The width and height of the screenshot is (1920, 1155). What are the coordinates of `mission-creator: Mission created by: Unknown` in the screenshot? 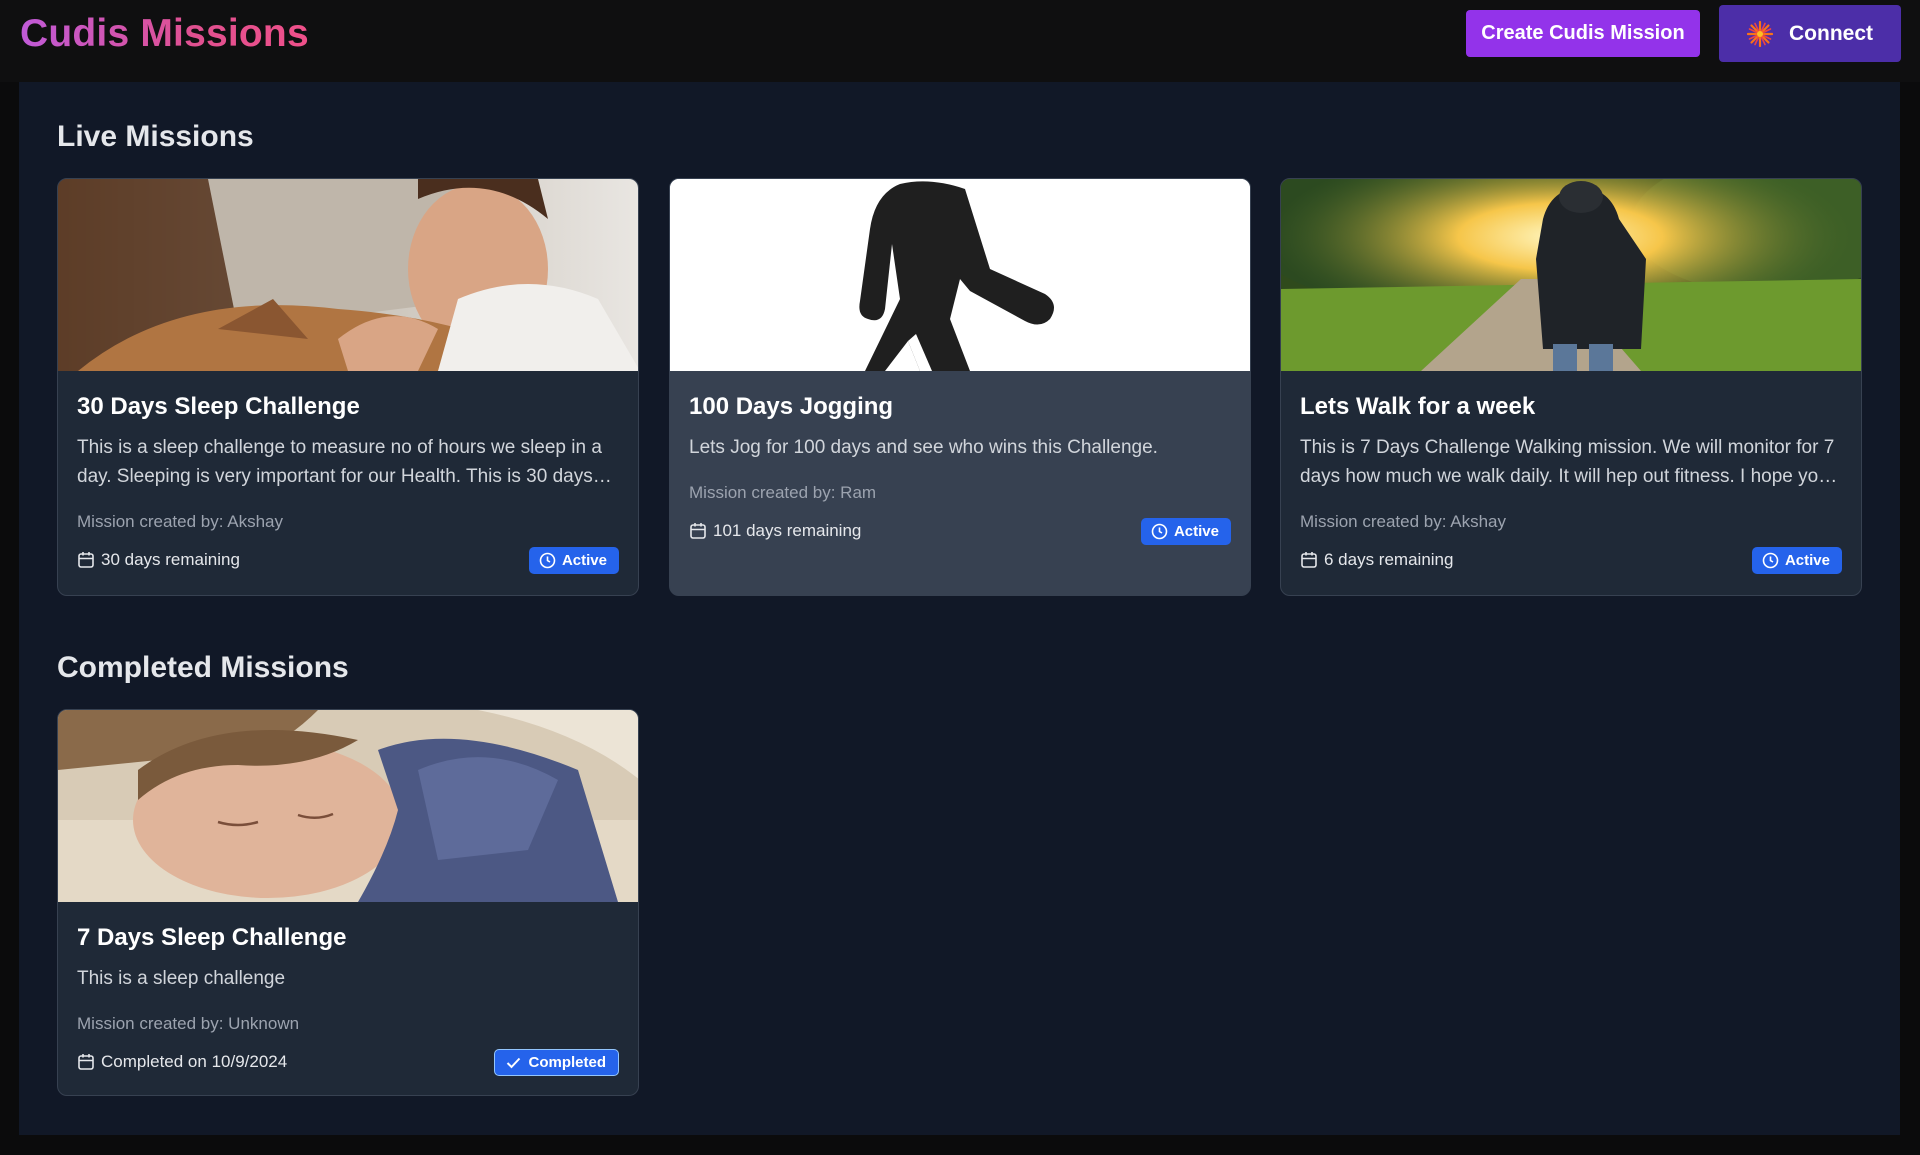 It's located at (188, 1023).